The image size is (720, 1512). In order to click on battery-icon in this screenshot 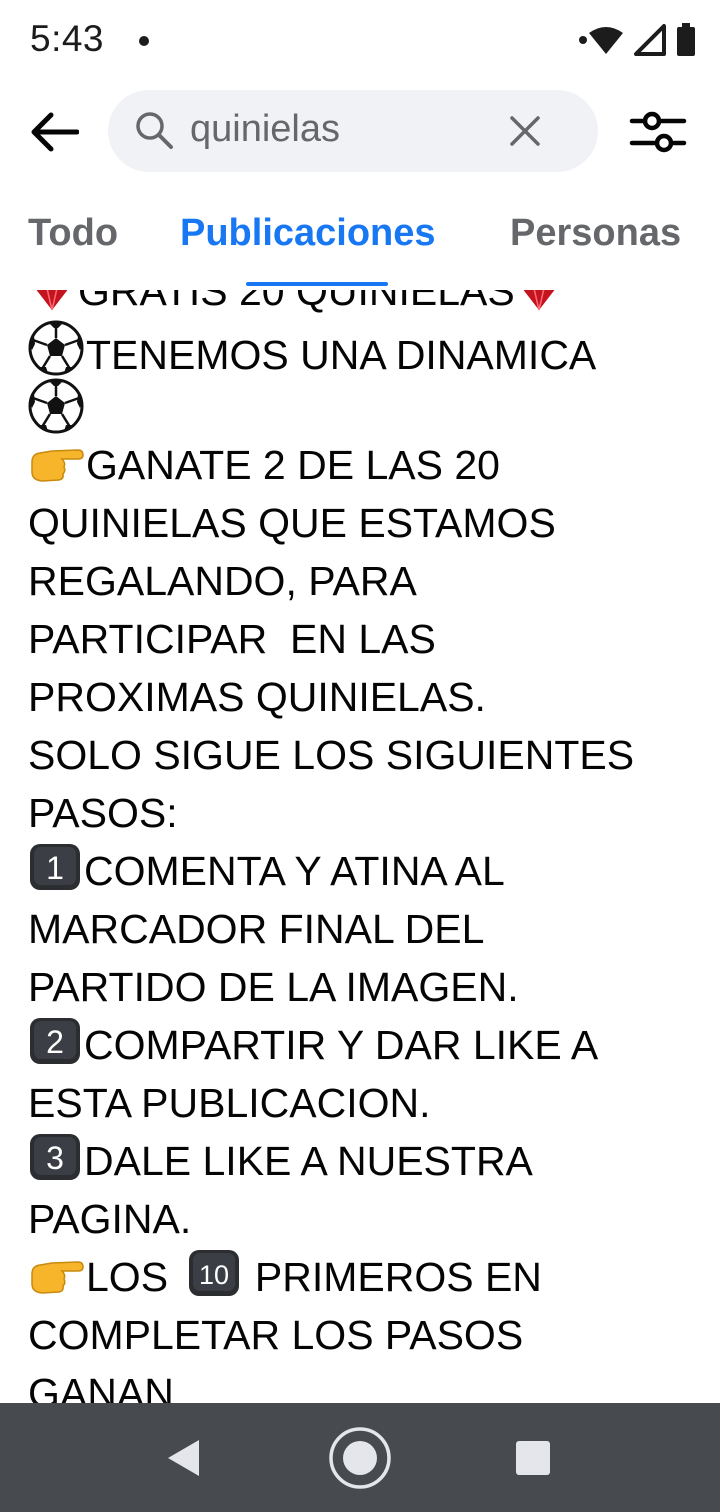, I will do `click(686, 39)`.